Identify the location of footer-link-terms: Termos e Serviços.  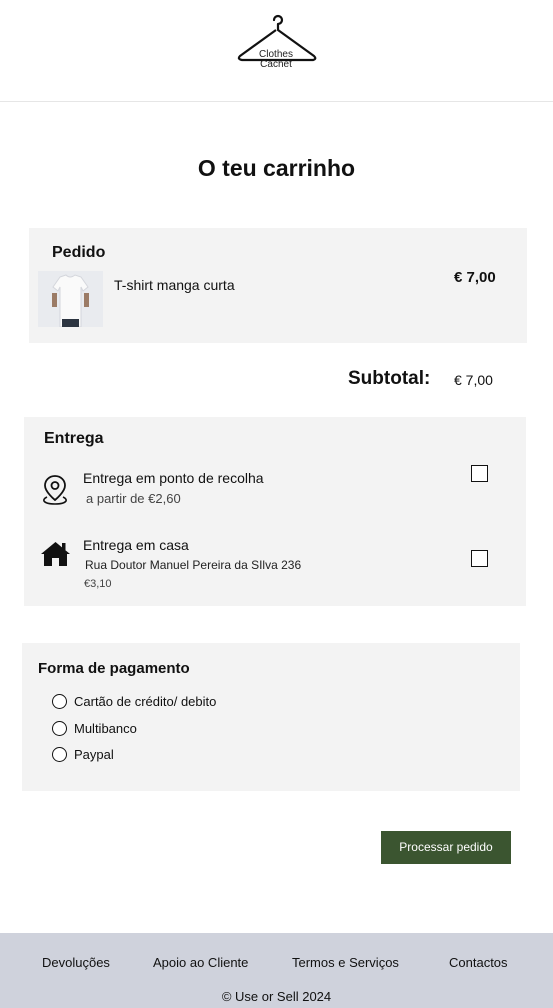
(345, 962).